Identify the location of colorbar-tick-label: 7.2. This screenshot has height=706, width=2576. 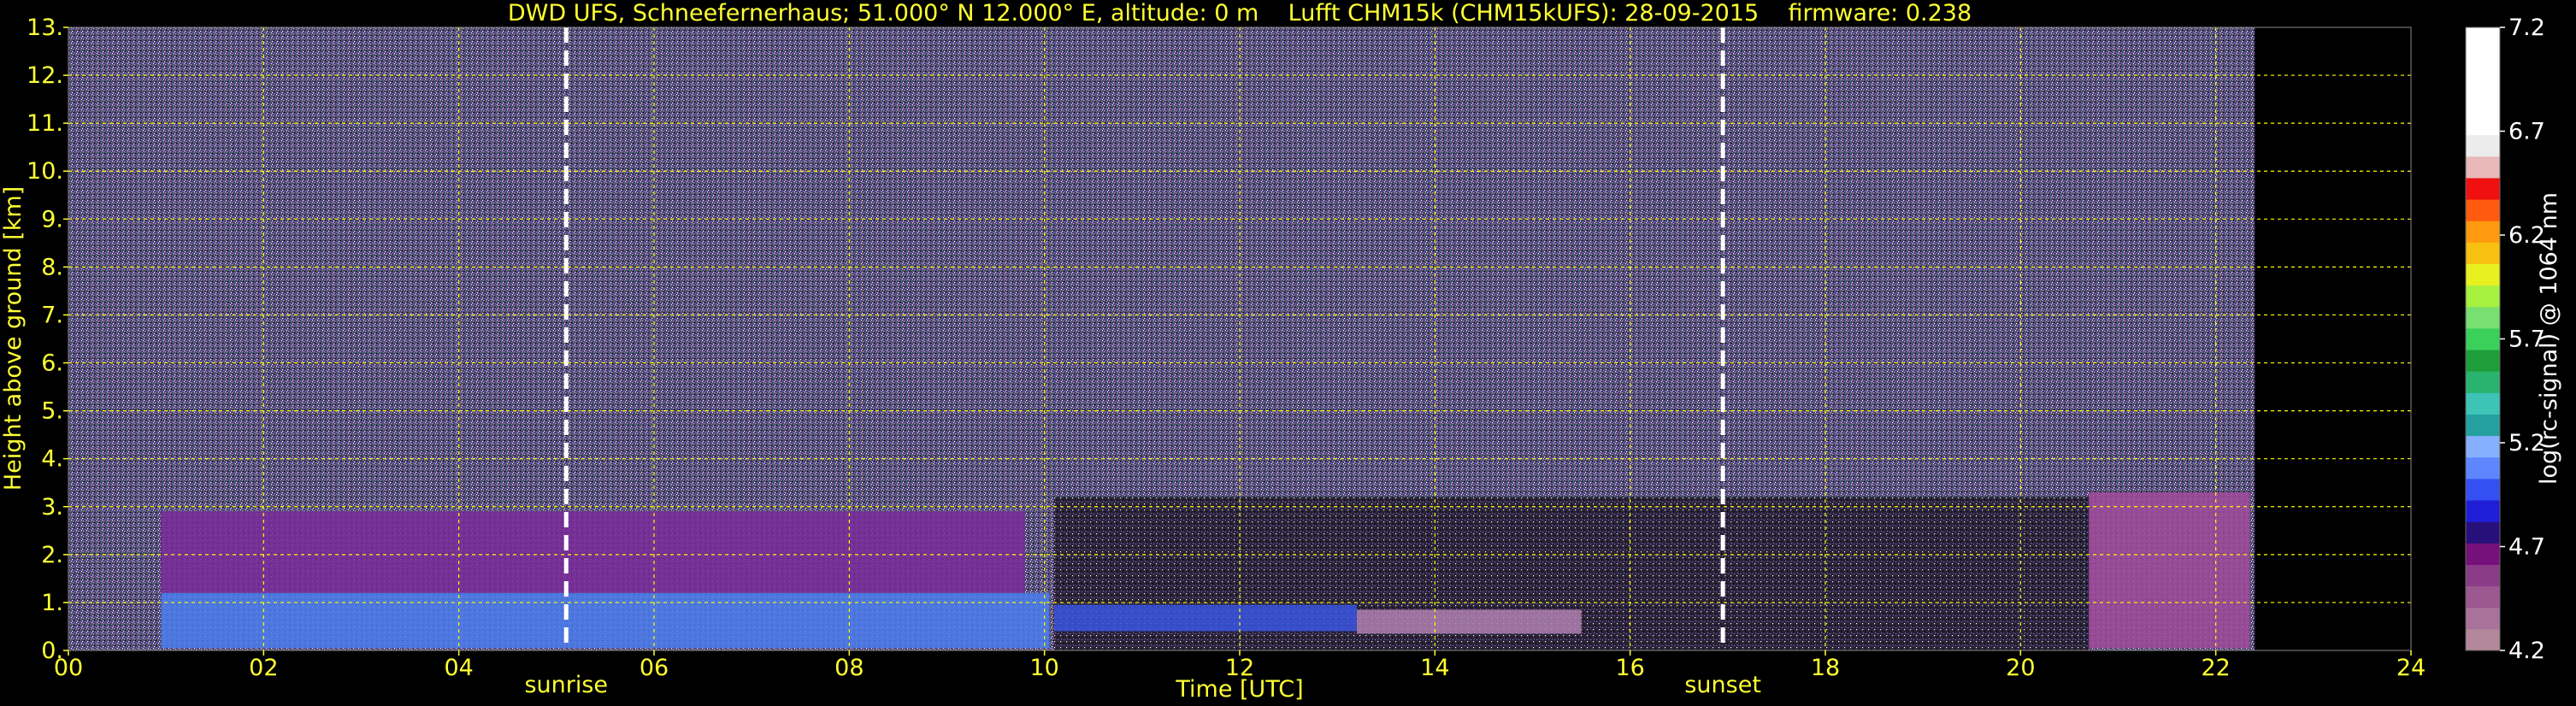
(2526, 28).